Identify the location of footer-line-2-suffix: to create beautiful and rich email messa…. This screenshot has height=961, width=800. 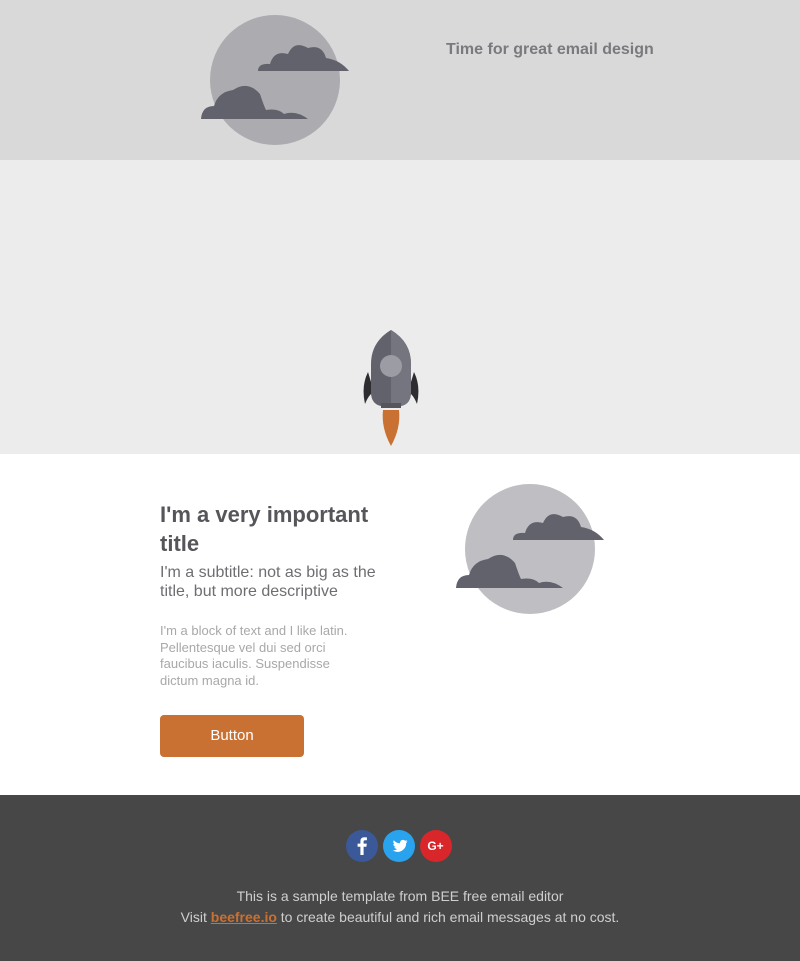
(450, 917).